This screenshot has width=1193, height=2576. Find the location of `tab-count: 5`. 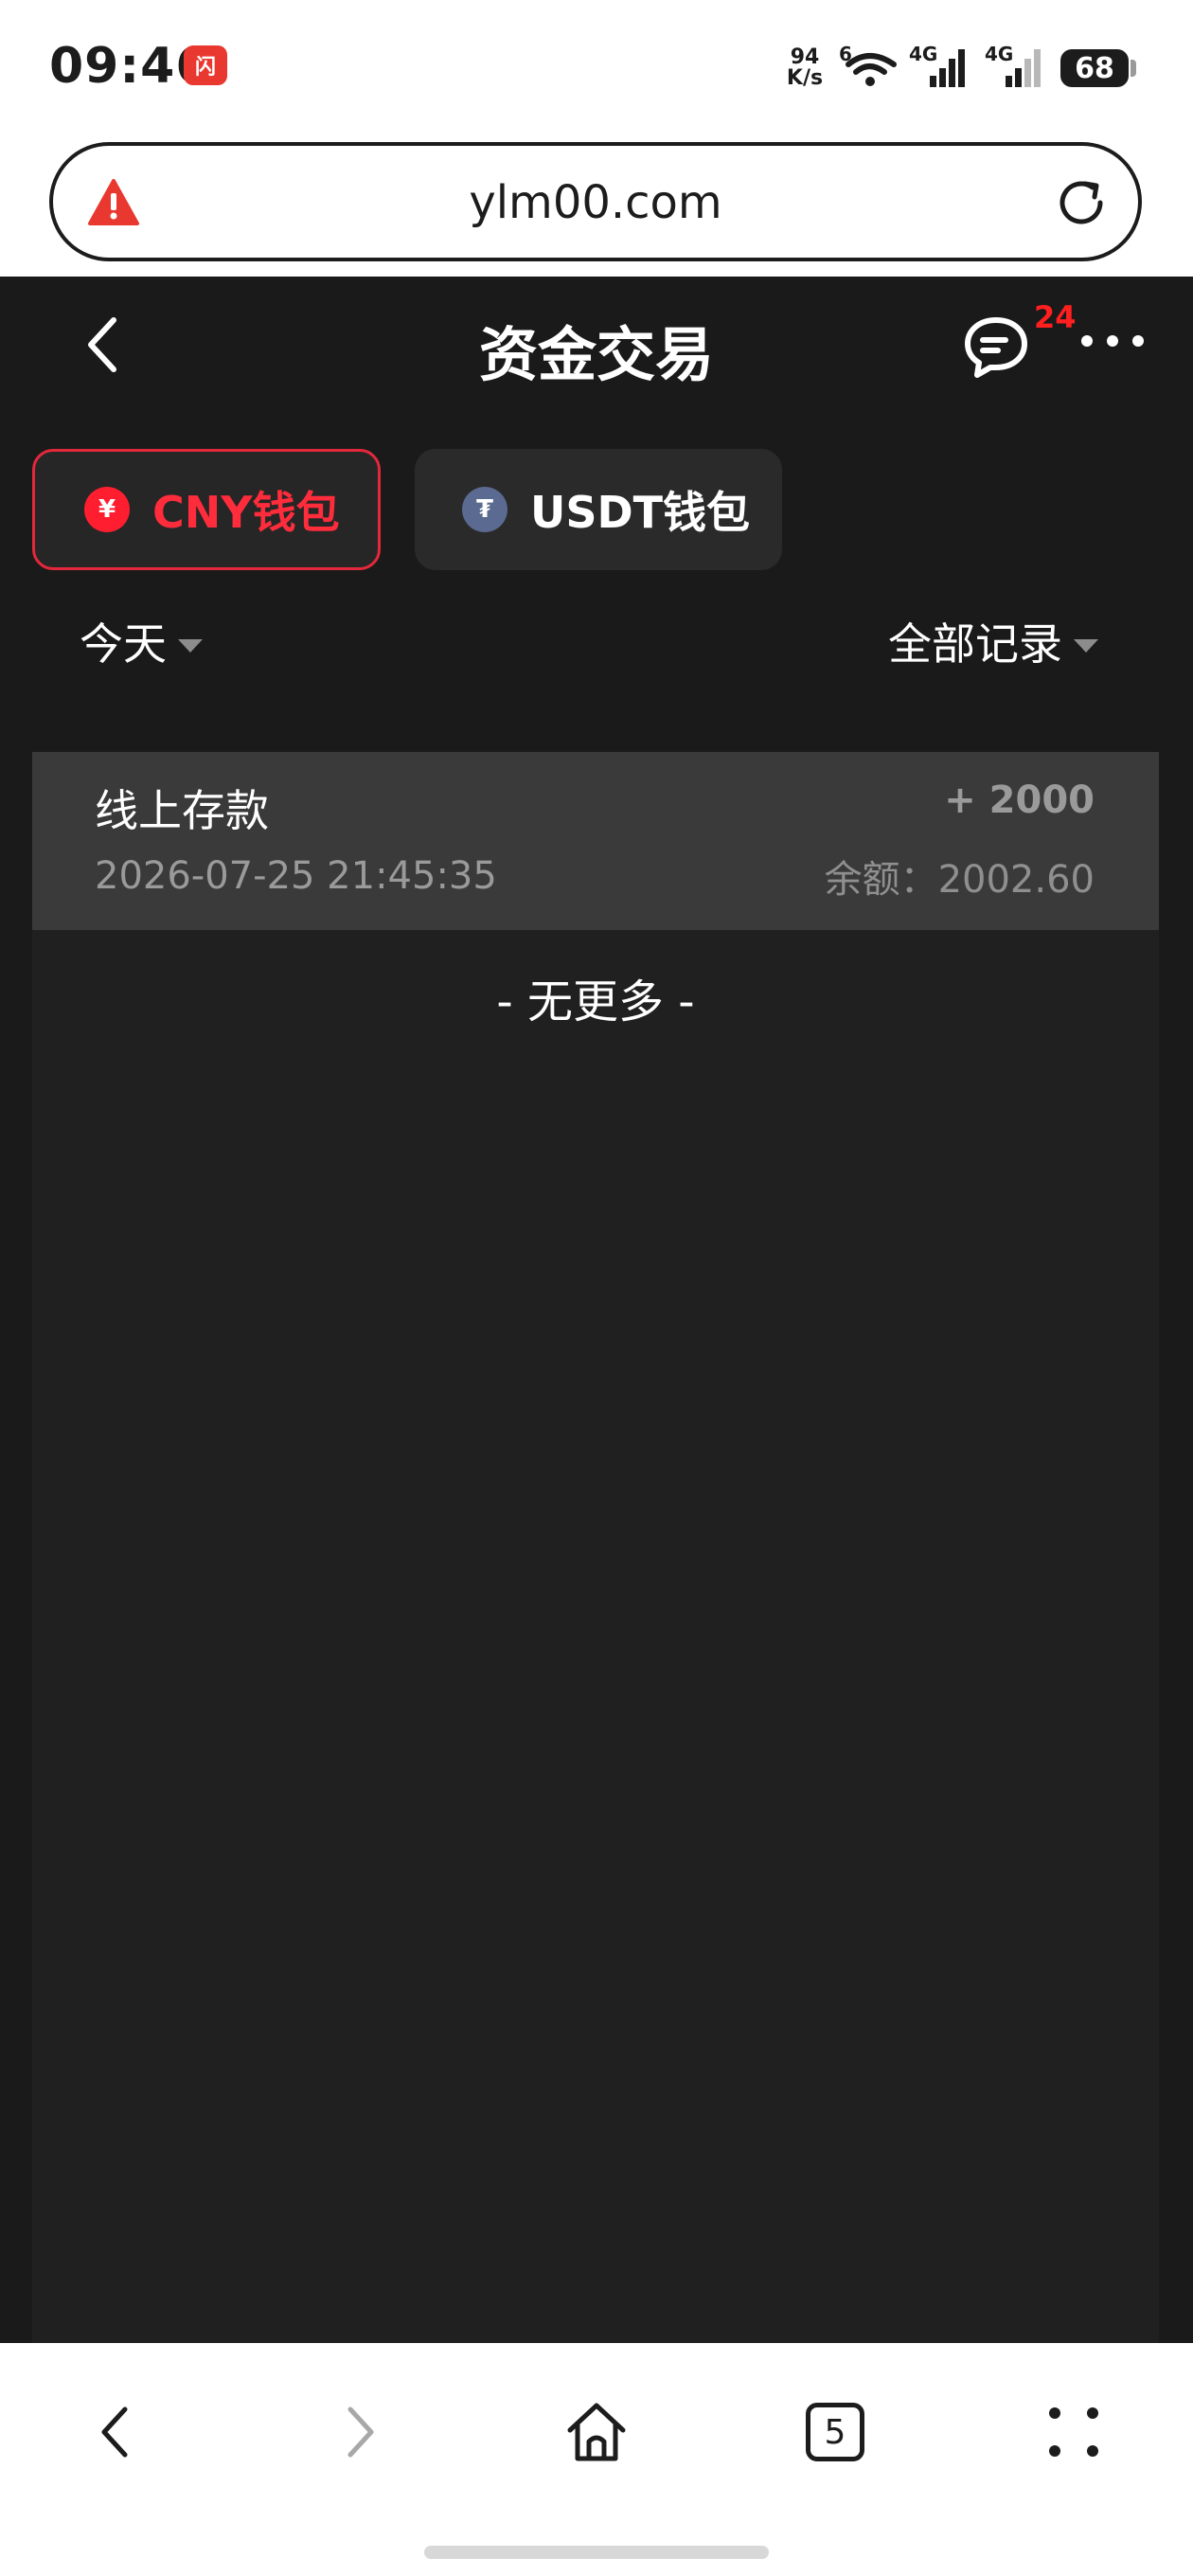

tab-count: 5 is located at coordinates (835, 2432).